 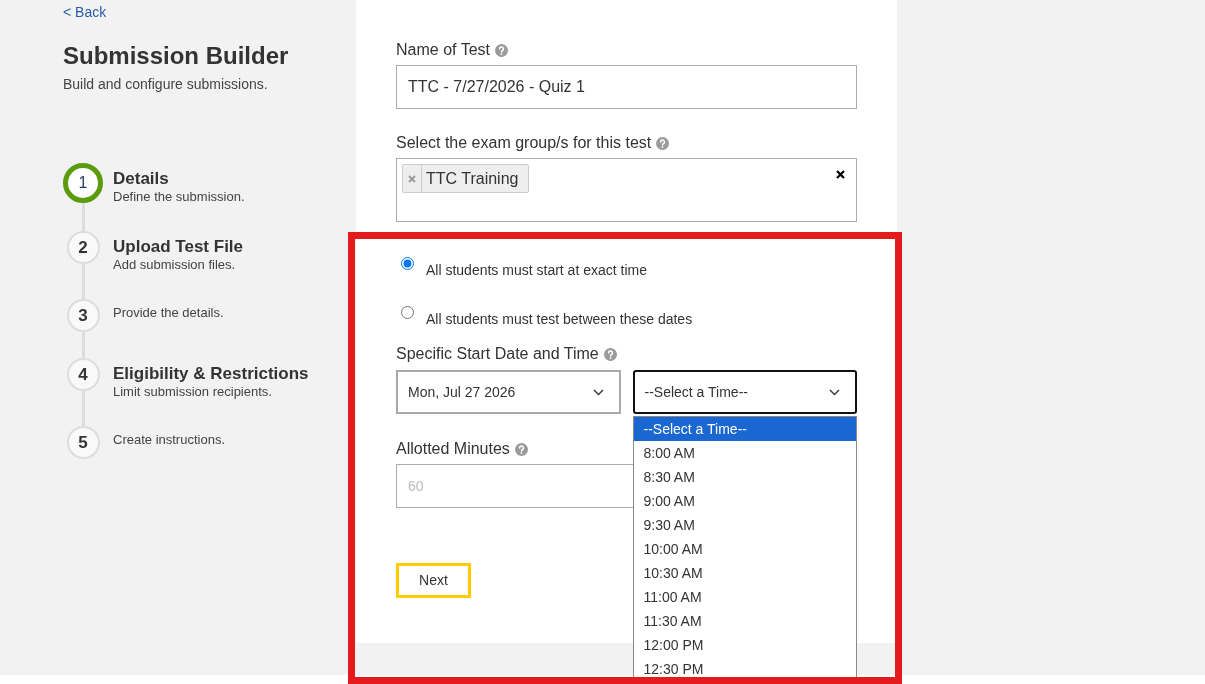 What do you see at coordinates (744, 477) in the screenshot?
I see `dropdown-option: 8:30 AM` at bounding box center [744, 477].